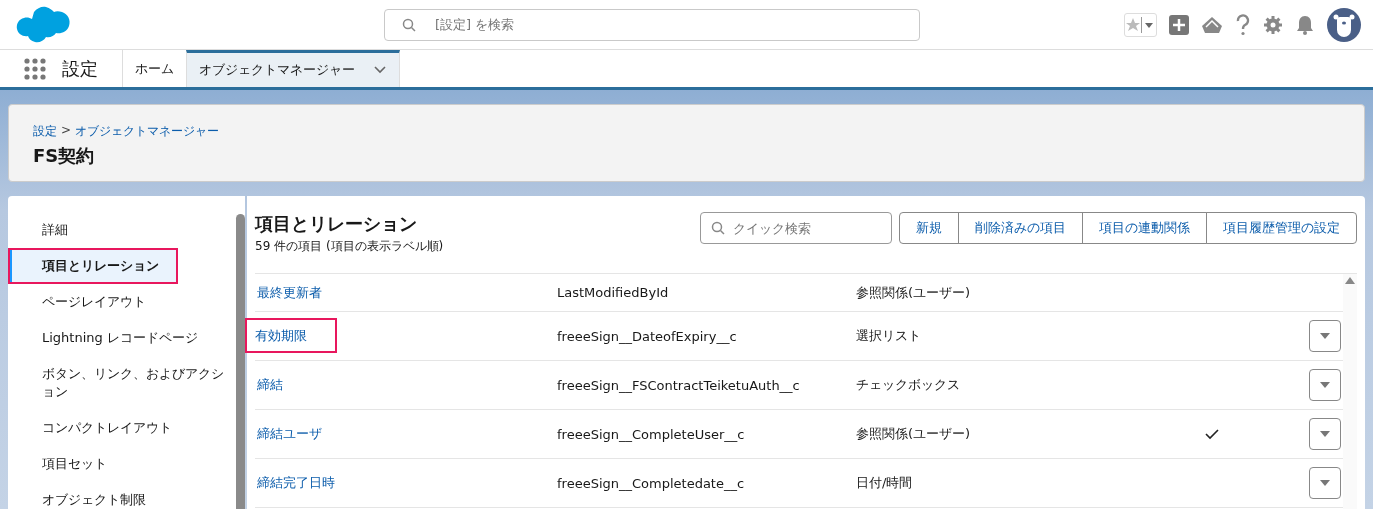  What do you see at coordinates (122, 302) in the screenshot?
I see `sidebar-item: ページレイアウト` at bounding box center [122, 302].